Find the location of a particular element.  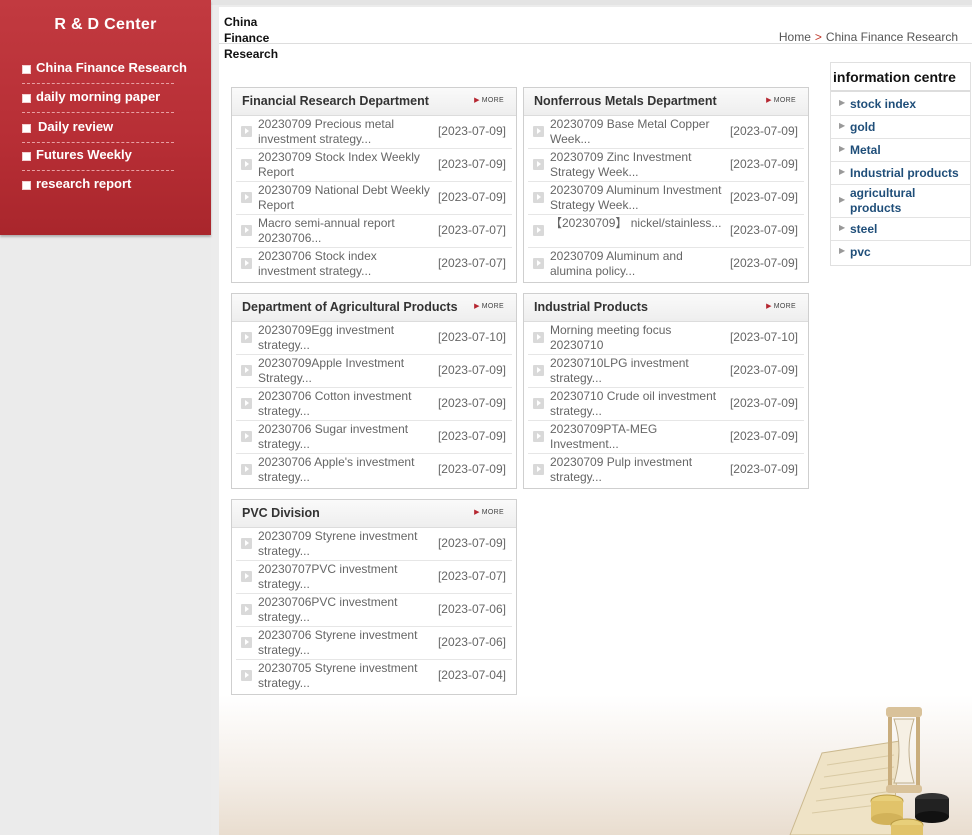

sidebar-title: R & D Center is located at coordinates (105, 24).